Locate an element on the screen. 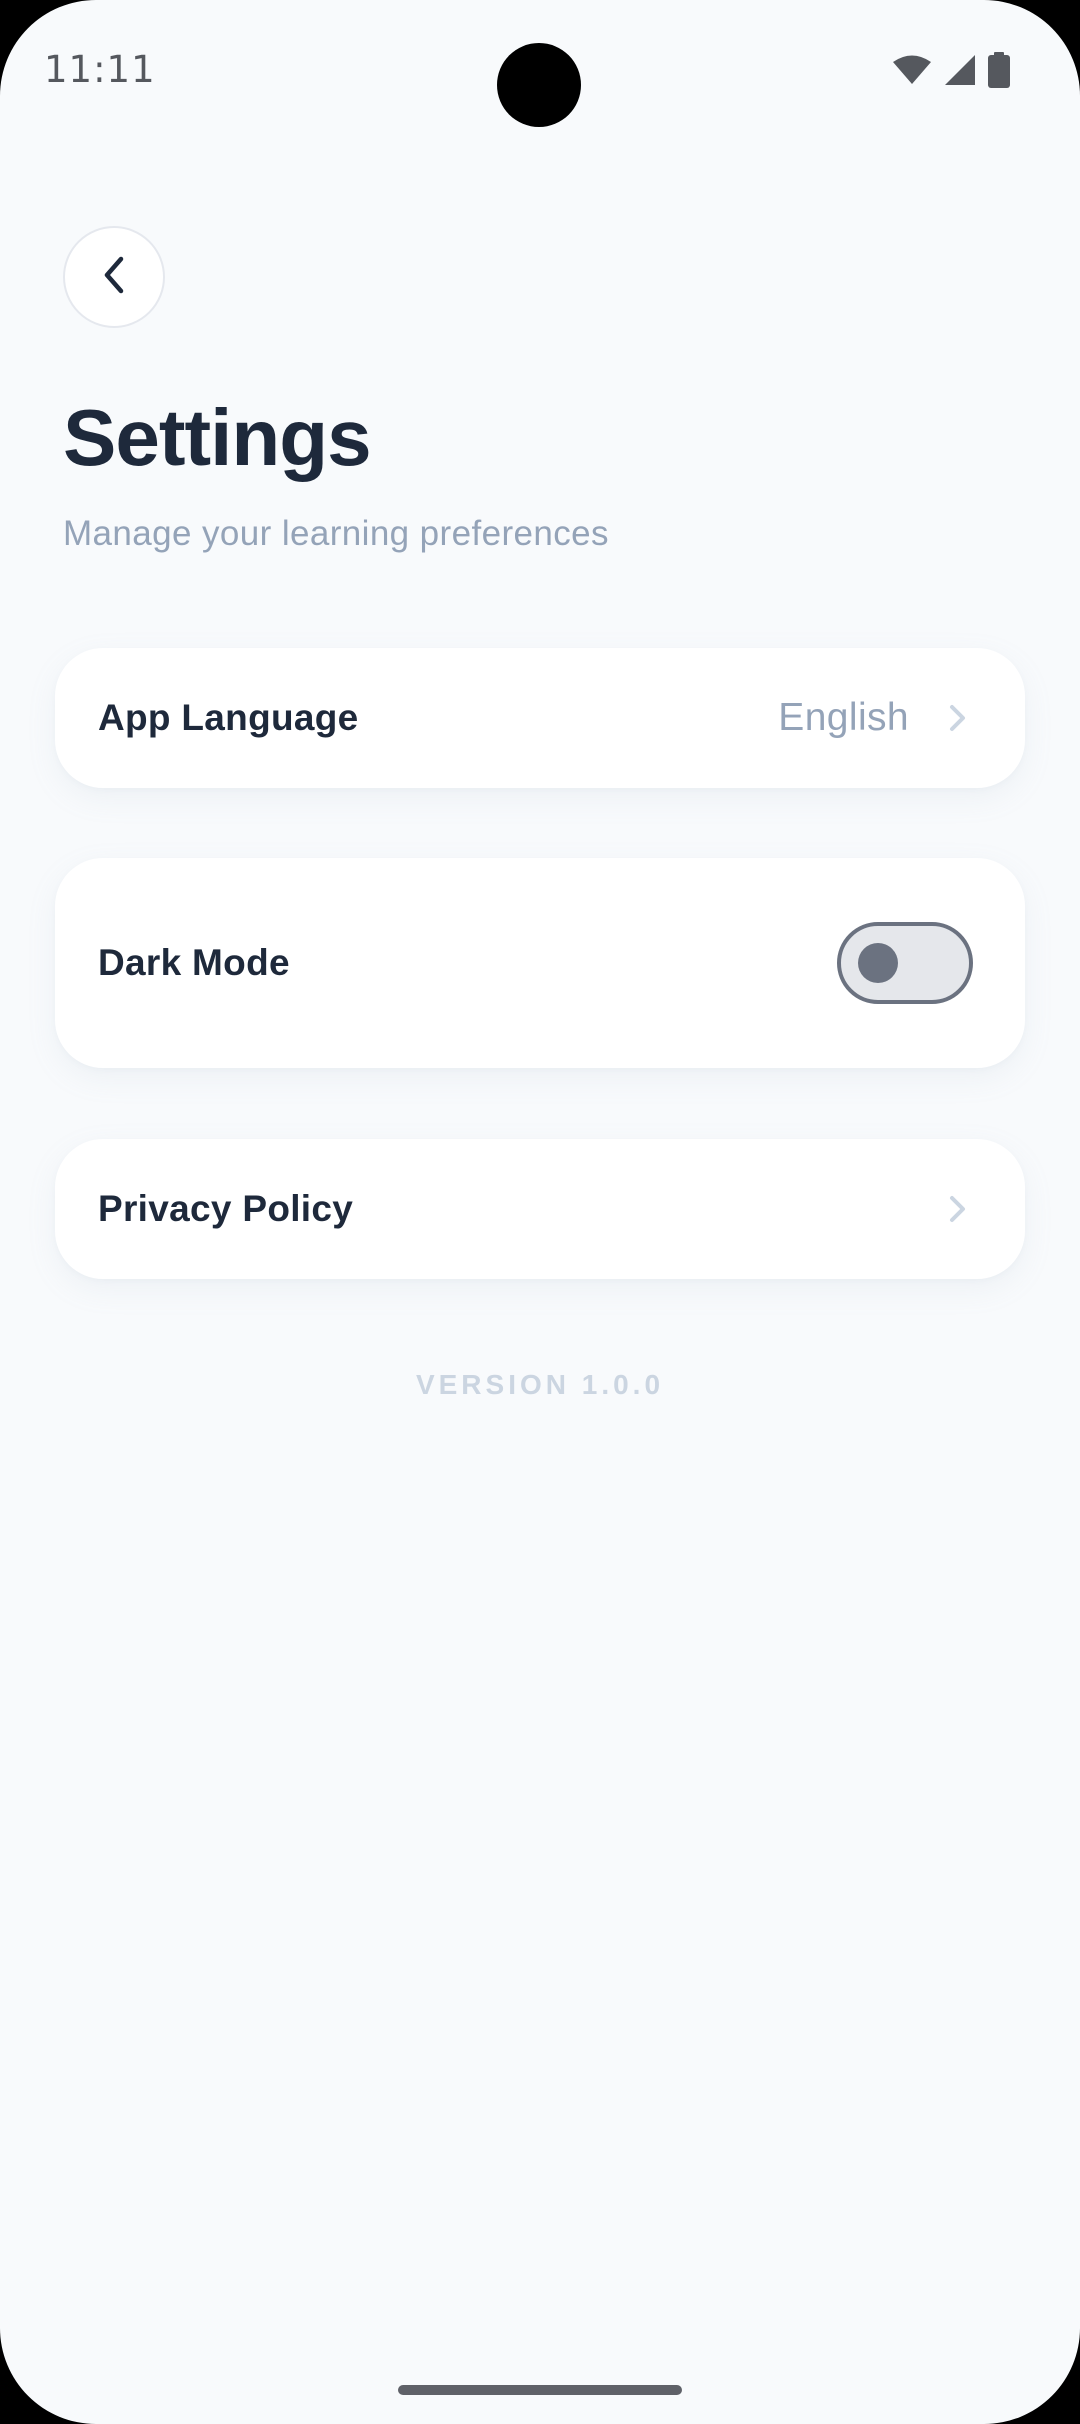 The width and height of the screenshot is (1080, 2424). app-language-row: App Language English is located at coordinates (540, 718).